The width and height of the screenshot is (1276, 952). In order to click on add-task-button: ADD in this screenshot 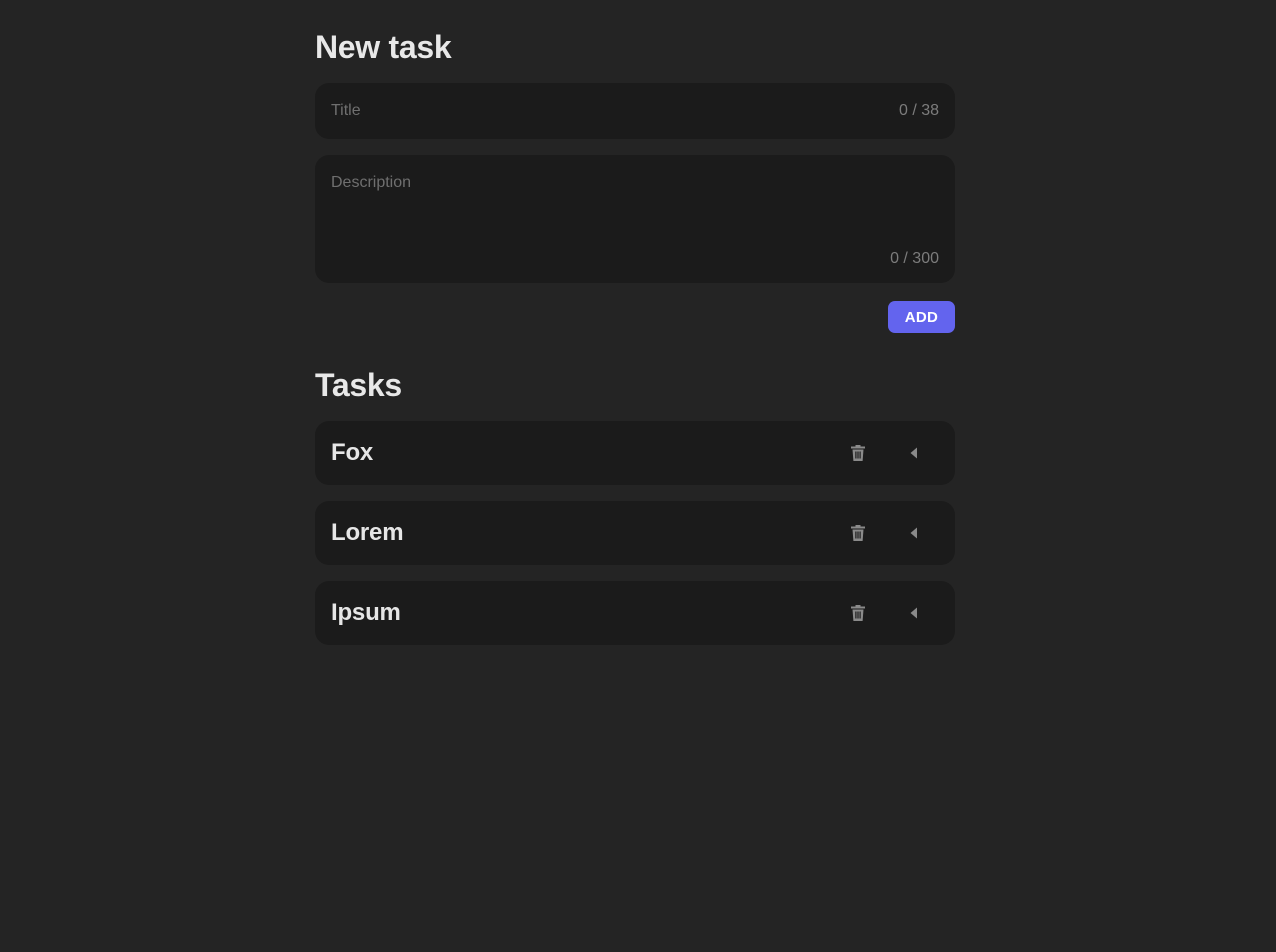, I will do `click(921, 317)`.